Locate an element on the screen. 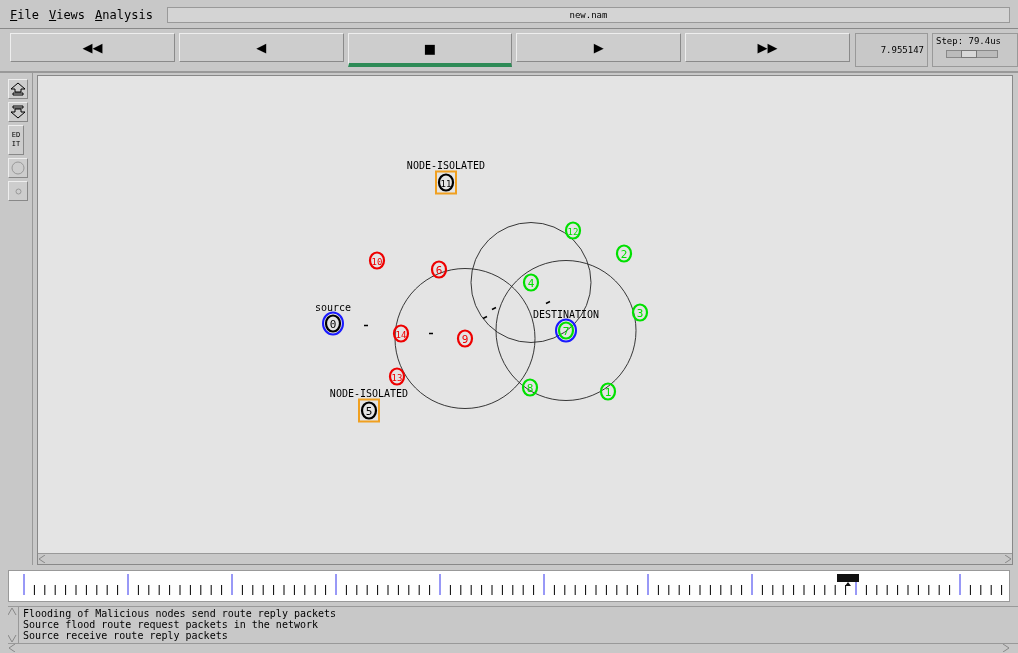 Image resolution: width=1018 pixels, height=653 pixels. time-marker-icon is located at coordinates (848, 580).